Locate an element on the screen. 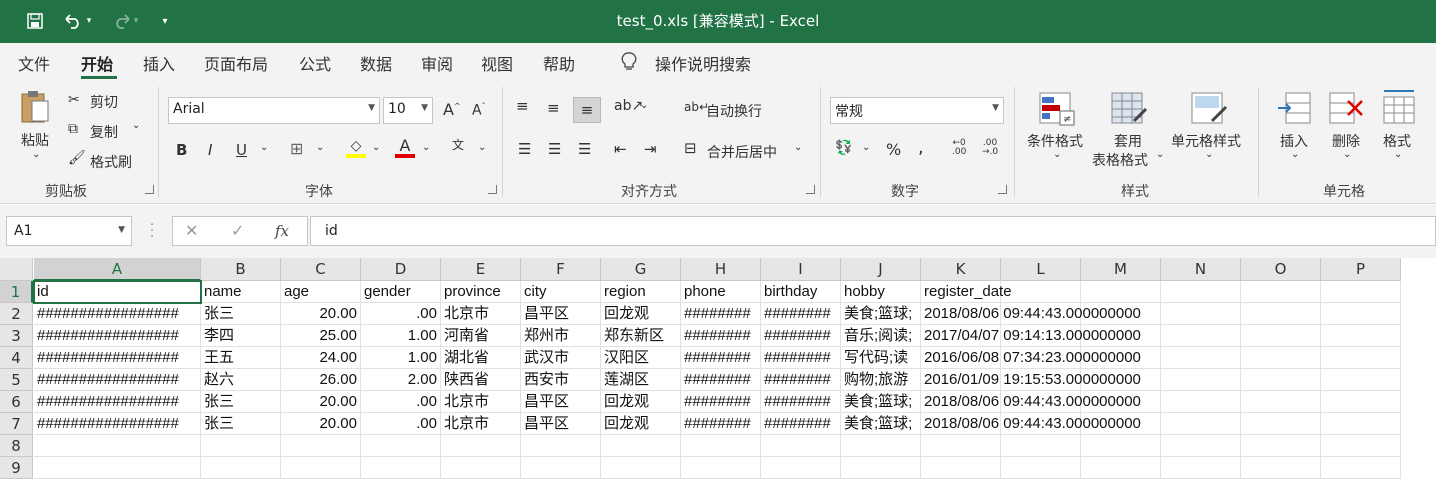  percent-icon: % is located at coordinates (893, 150).